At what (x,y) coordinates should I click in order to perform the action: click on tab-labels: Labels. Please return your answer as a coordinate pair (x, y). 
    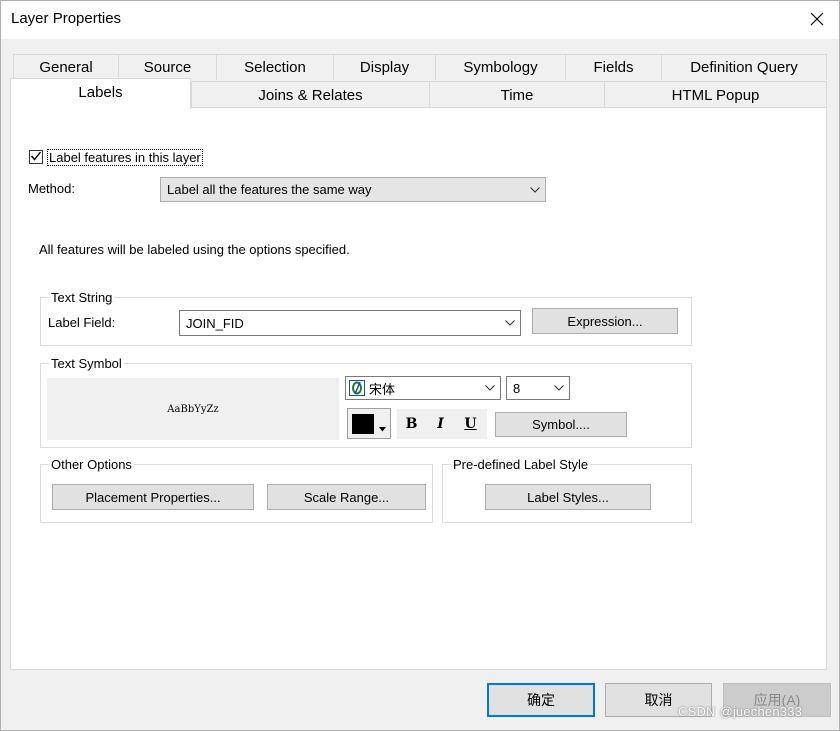
    Looking at the image, I should click on (100, 93).